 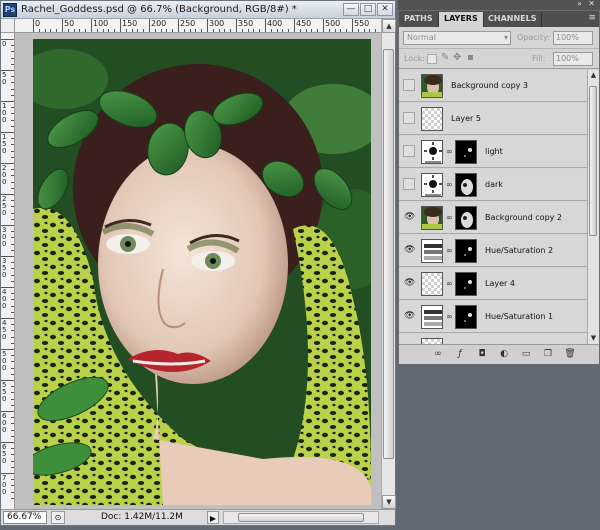 I want to click on lock-transparency-checkbox, so click(x=432, y=59).